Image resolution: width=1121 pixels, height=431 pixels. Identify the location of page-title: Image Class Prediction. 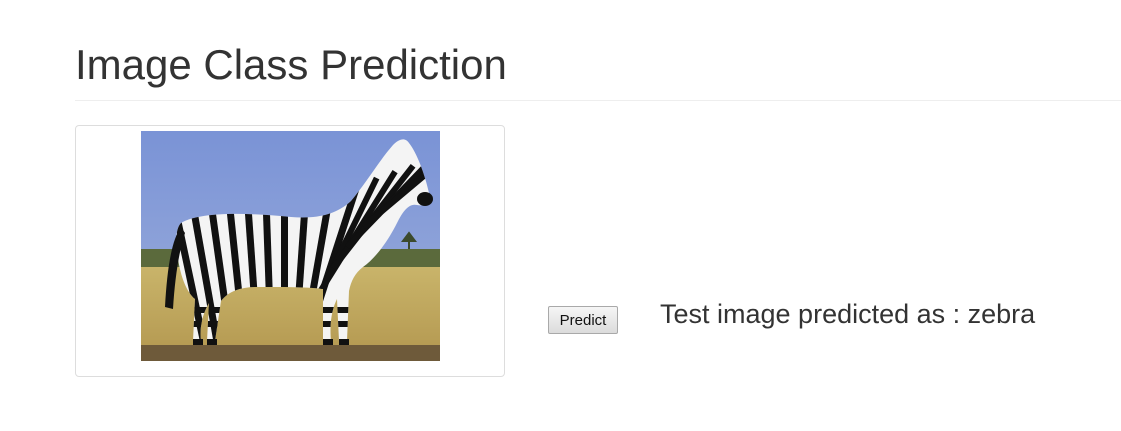
(291, 64).